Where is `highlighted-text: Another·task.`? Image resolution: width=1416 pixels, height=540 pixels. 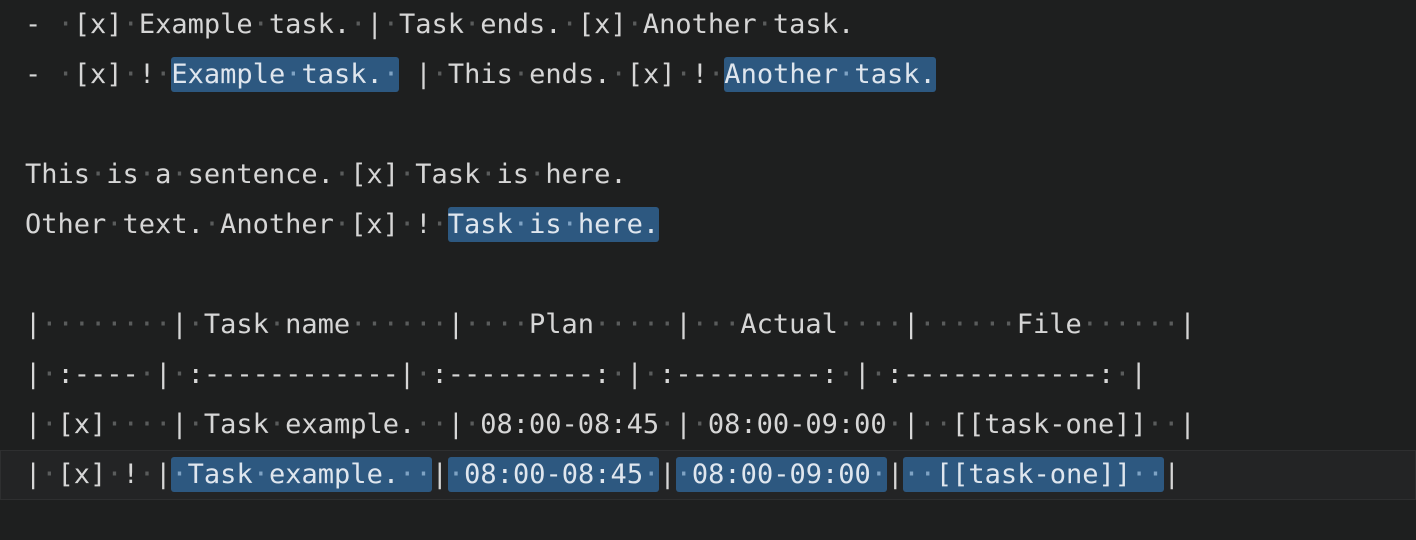 highlighted-text: Another·task. is located at coordinates (830, 74).